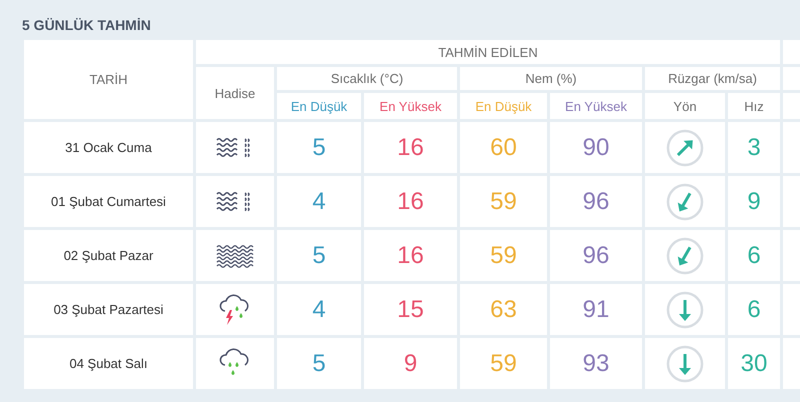  I want to click on table-cell: 03 Şubat Pazartesi, so click(108, 309).